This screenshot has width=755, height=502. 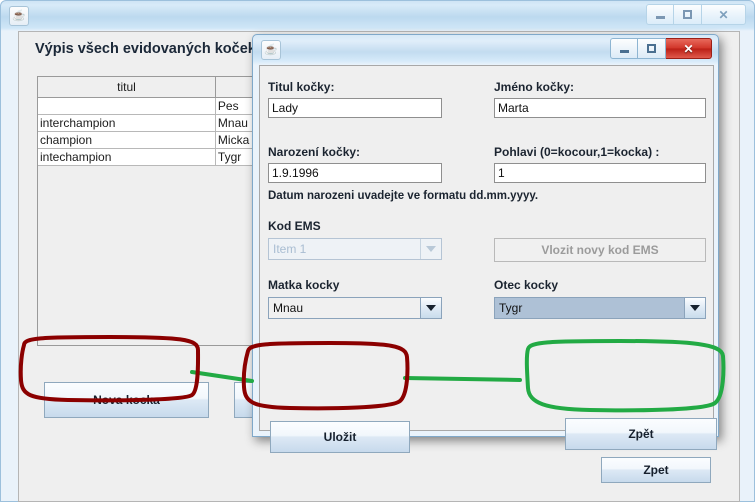 What do you see at coordinates (127, 123) in the screenshot?
I see `cell-titul: interchampion` at bounding box center [127, 123].